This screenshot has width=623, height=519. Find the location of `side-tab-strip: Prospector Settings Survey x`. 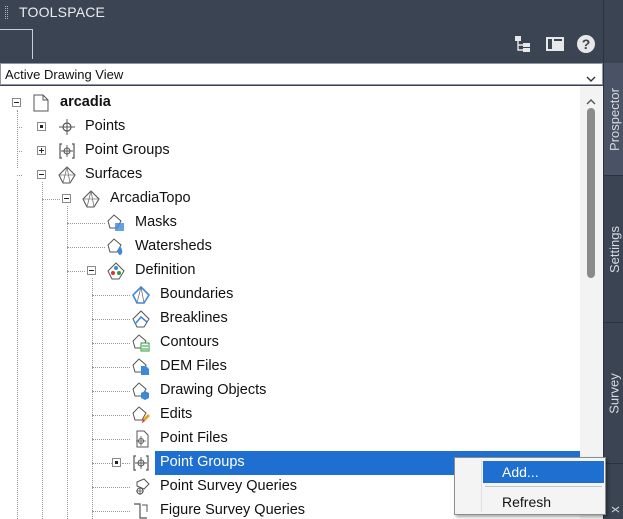

side-tab-strip: Prospector Settings Survey x is located at coordinates (613, 259).